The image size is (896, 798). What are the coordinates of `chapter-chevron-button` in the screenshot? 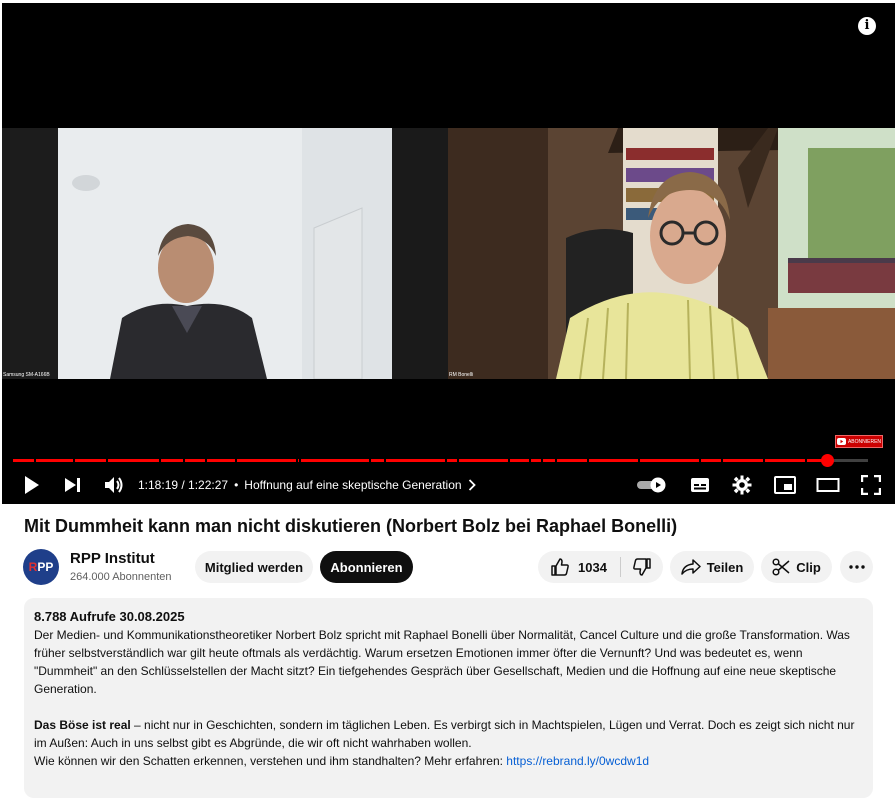 It's located at (472, 485).